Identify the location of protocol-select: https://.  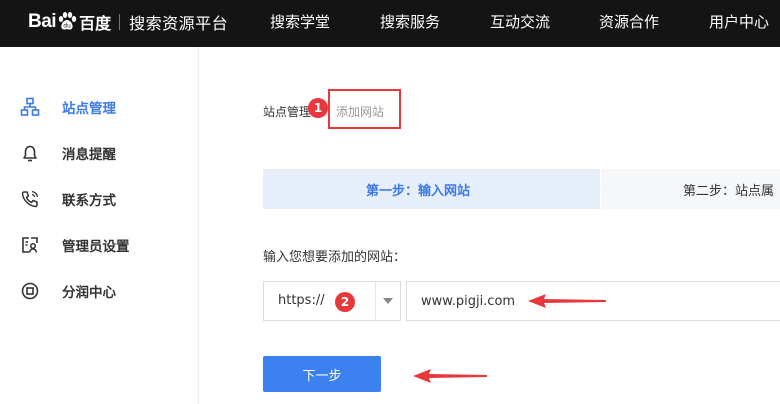
(332, 301).